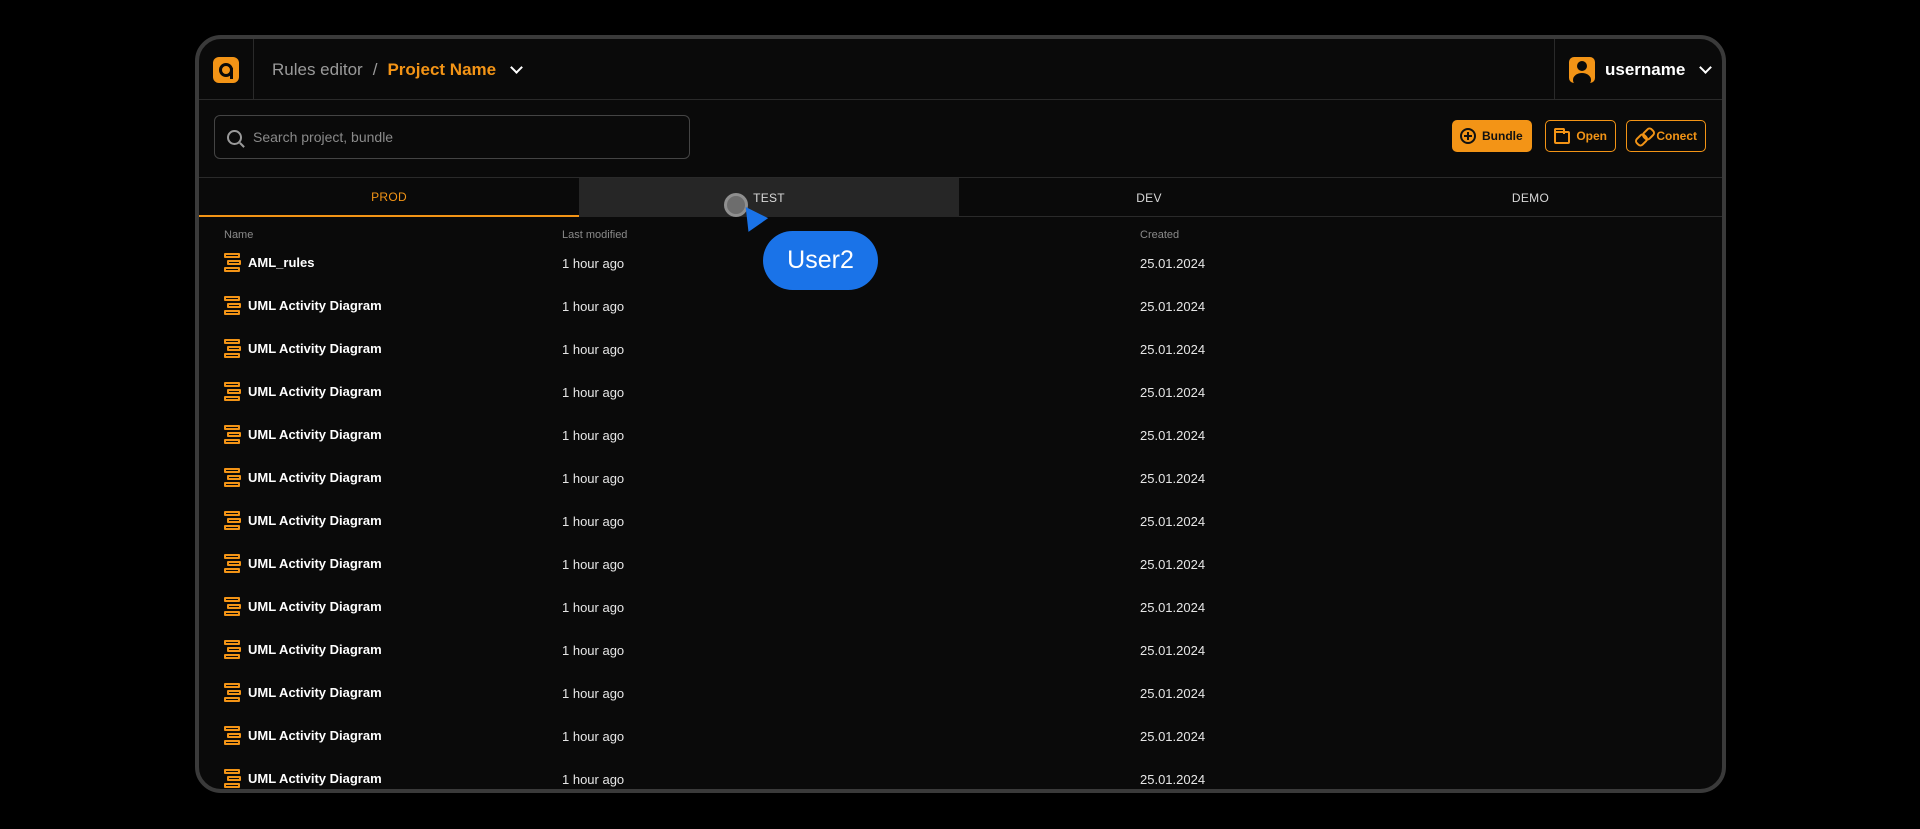  I want to click on column-header-modified: Last modified, so click(594, 235).